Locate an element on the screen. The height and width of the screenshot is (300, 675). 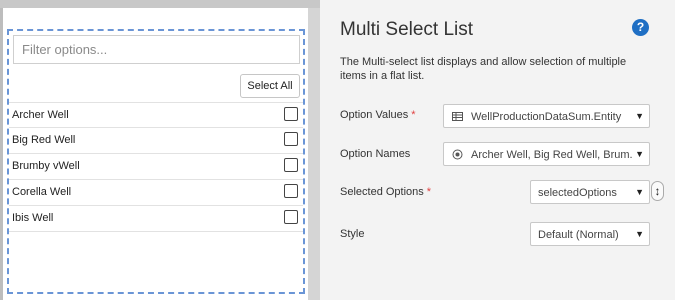
option-label: Archer Well is located at coordinates (40, 115).